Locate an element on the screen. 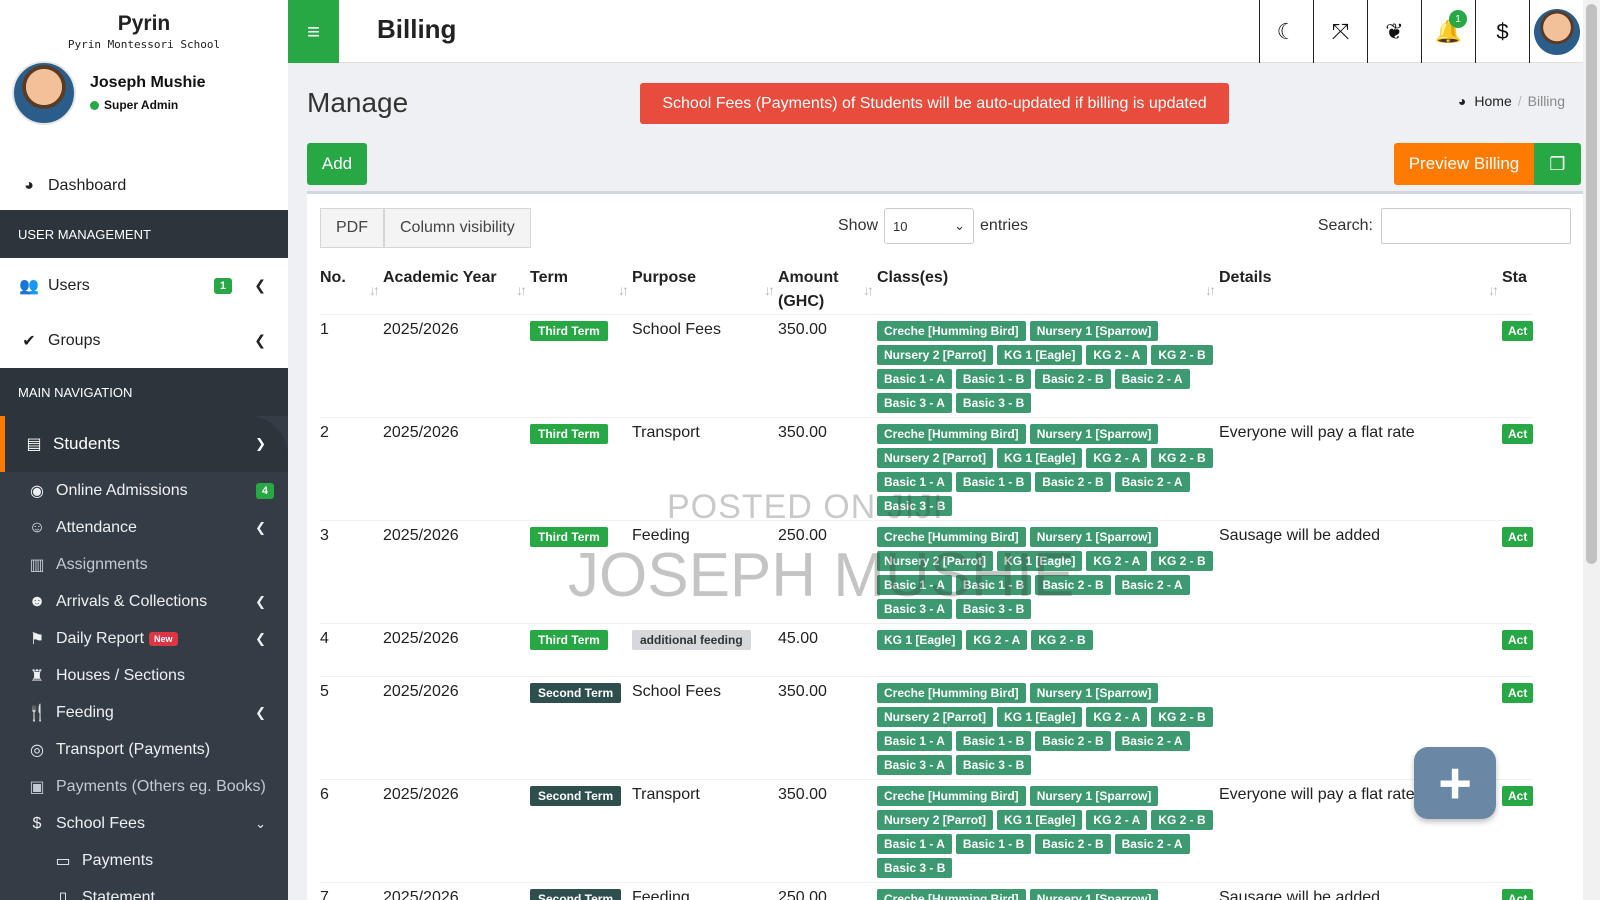 This screenshot has width=1600, height=900. column-visibility-button: Column visibility is located at coordinates (457, 228).